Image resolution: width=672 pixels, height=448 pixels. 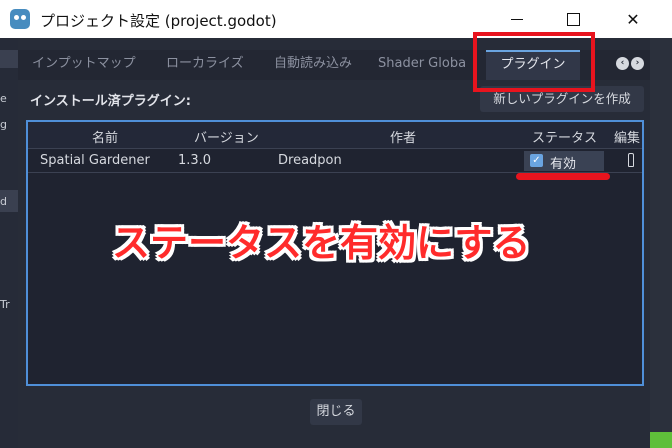 I want to click on plugin-status-toggle: ✓ 有効, so click(x=564, y=161).